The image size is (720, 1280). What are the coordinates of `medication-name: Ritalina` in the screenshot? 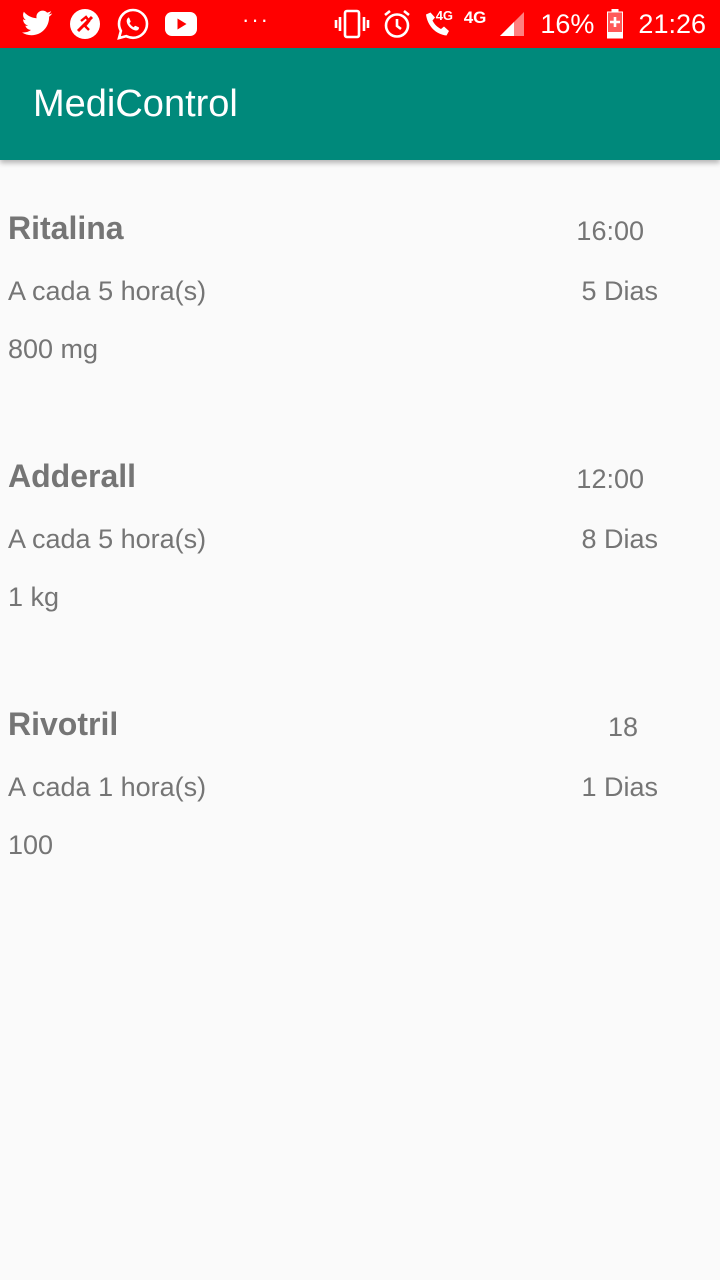 It's located at (66, 228).